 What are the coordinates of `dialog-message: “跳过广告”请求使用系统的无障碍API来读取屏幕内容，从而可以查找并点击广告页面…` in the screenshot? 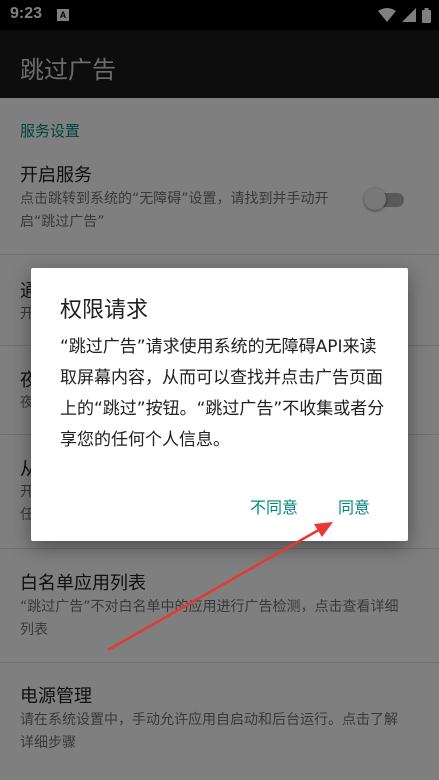 It's located at (222, 393).